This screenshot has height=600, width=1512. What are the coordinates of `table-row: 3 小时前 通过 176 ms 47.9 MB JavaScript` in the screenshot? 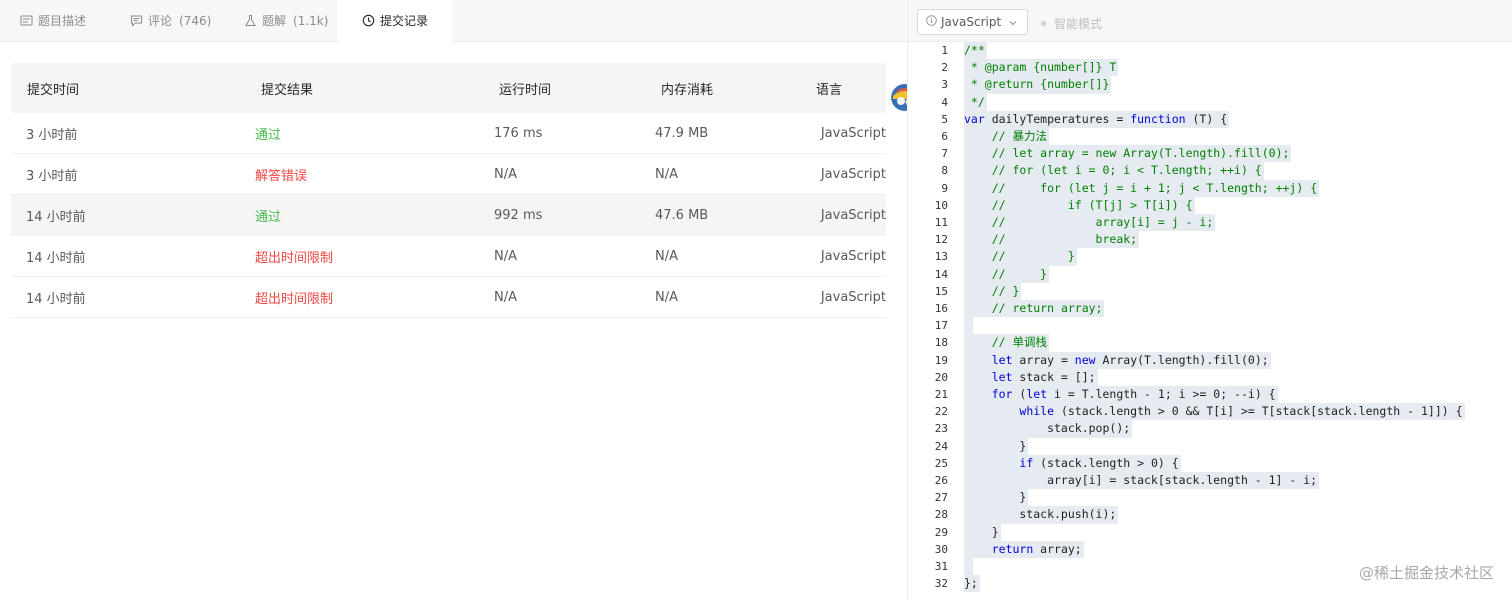 It's located at (448, 133).